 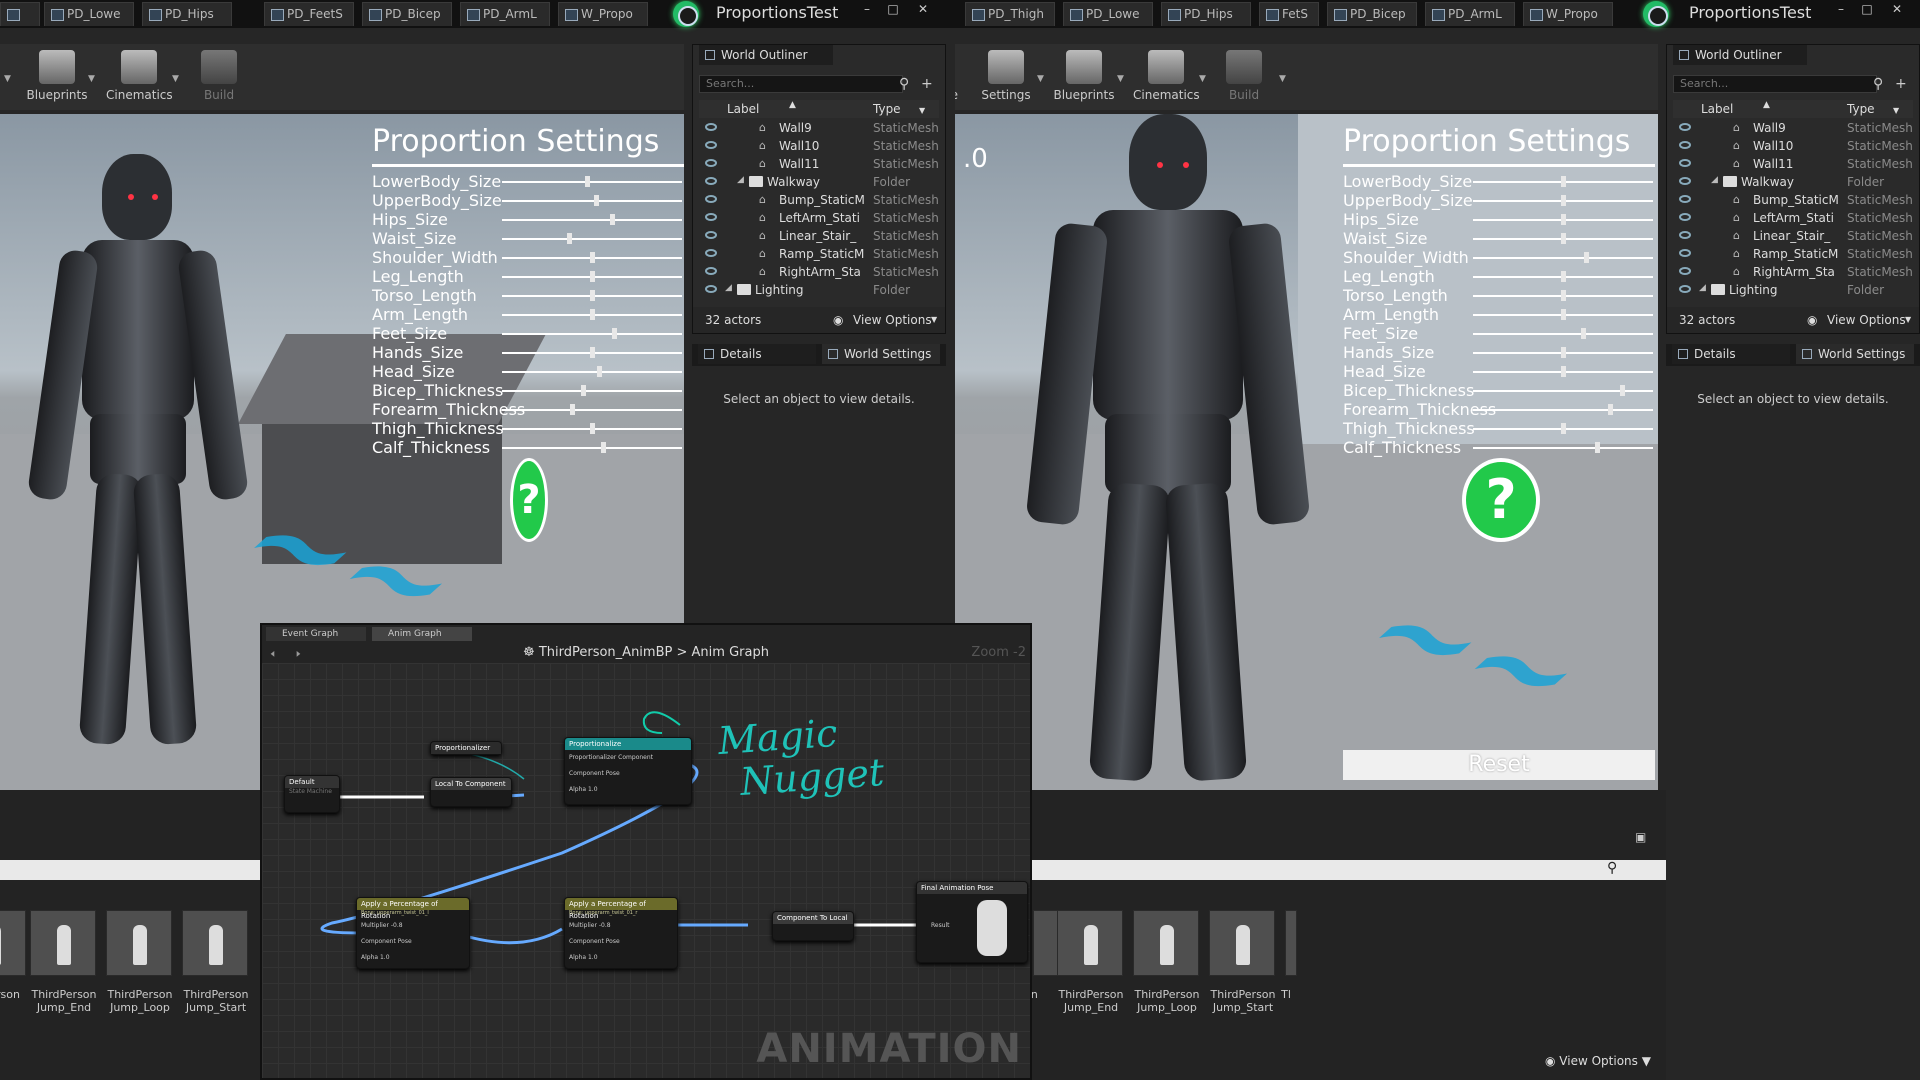 I want to click on outliner-row: ⌂ Ramp_StaticM StaticMesh, so click(x=1793, y=254).